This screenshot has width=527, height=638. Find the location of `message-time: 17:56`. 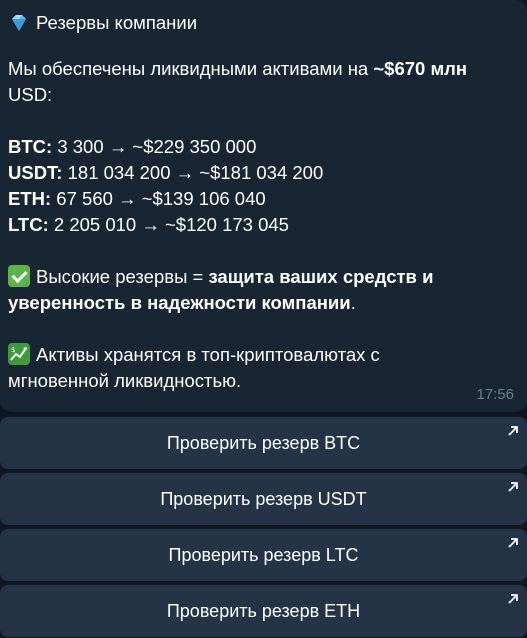

message-time: 17:56 is located at coordinates (495, 394).